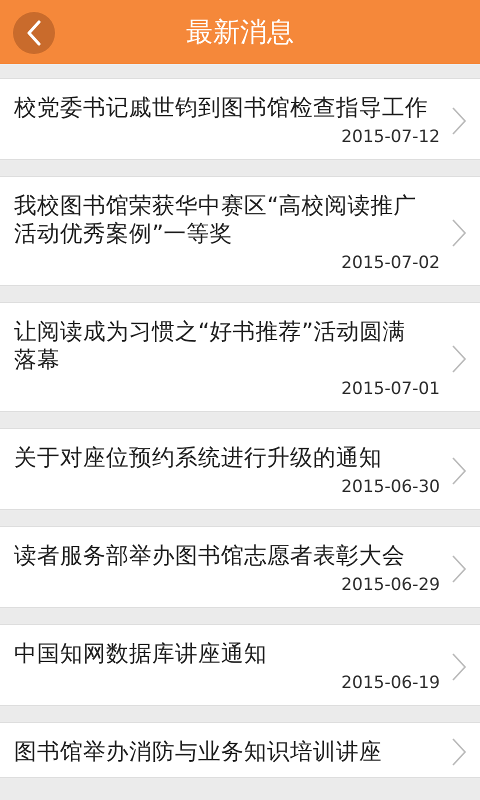 This screenshot has height=800, width=480. I want to click on news-item: 关于对座位预约系统进行升级的通知 2015-06-30, so click(240, 469).